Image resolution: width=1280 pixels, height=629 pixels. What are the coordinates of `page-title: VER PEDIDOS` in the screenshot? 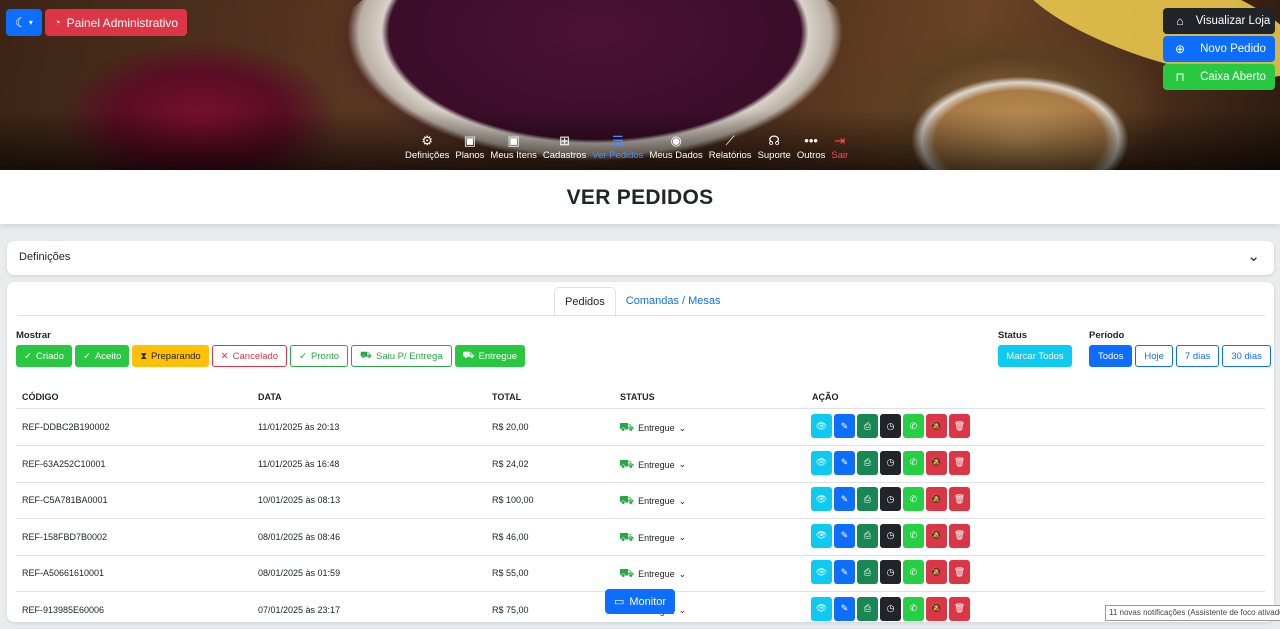 It's located at (640, 197).